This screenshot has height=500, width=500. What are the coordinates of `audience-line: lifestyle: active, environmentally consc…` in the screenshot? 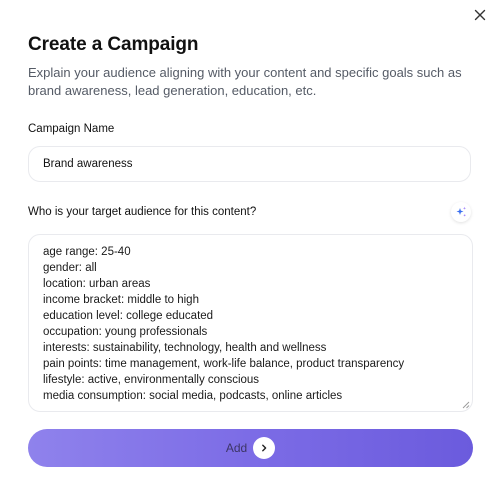 It's located at (151, 380).